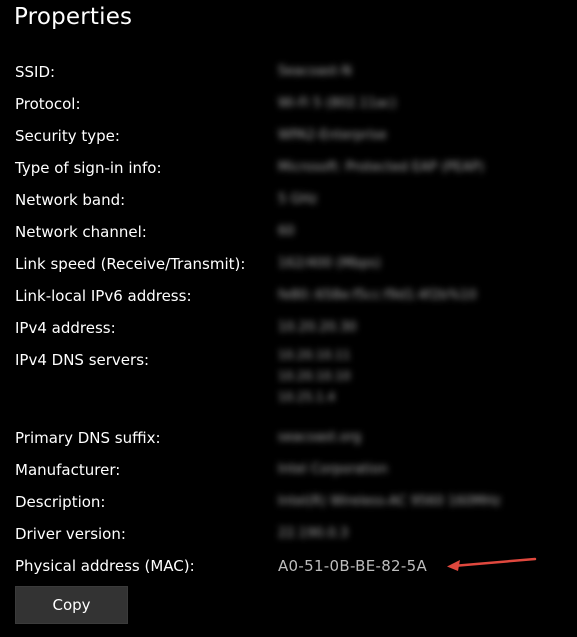 Image resolution: width=577 pixels, height=637 pixels. What do you see at coordinates (389, 501) in the screenshot?
I see `property-value: Intel(R) Wireless-AC 9560 160MHz` at bounding box center [389, 501].